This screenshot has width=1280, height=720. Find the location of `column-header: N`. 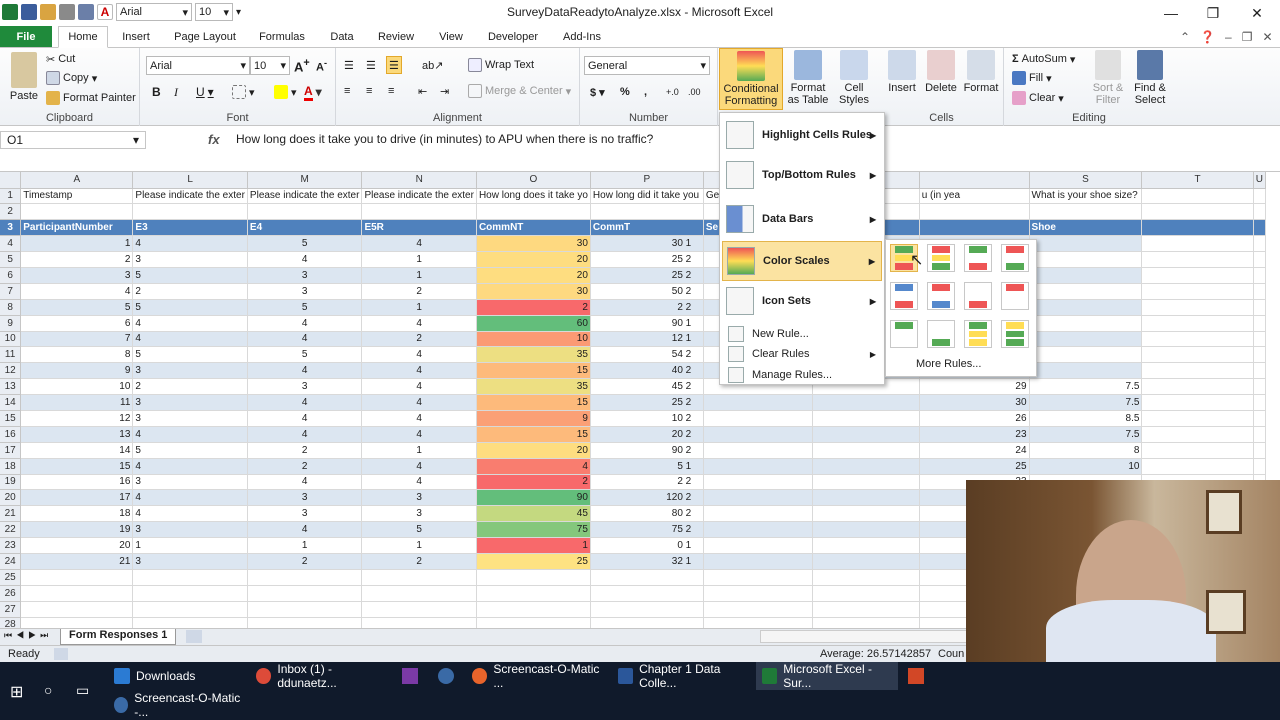

column-header: N is located at coordinates (419, 180).